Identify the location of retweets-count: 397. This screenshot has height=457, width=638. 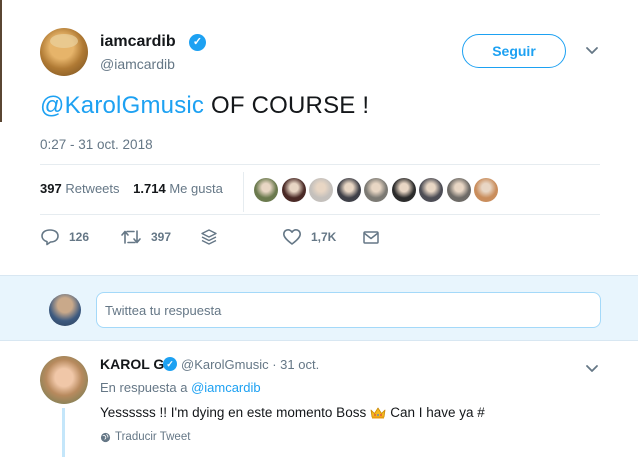
(51, 188).